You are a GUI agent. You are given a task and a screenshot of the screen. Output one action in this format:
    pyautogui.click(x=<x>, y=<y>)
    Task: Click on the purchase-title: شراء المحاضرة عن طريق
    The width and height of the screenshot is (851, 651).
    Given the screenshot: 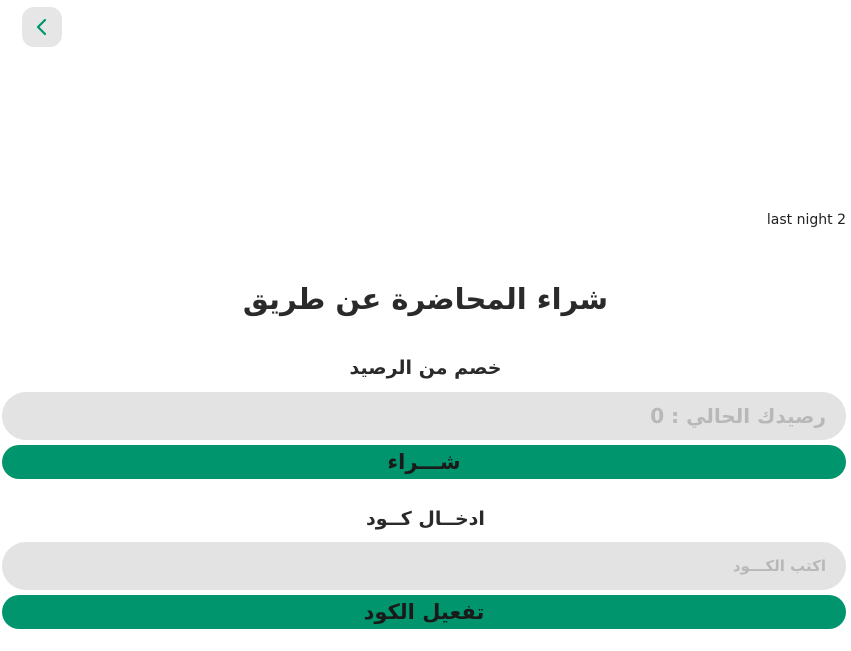 What is the action you would take?
    pyautogui.click(x=425, y=299)
    